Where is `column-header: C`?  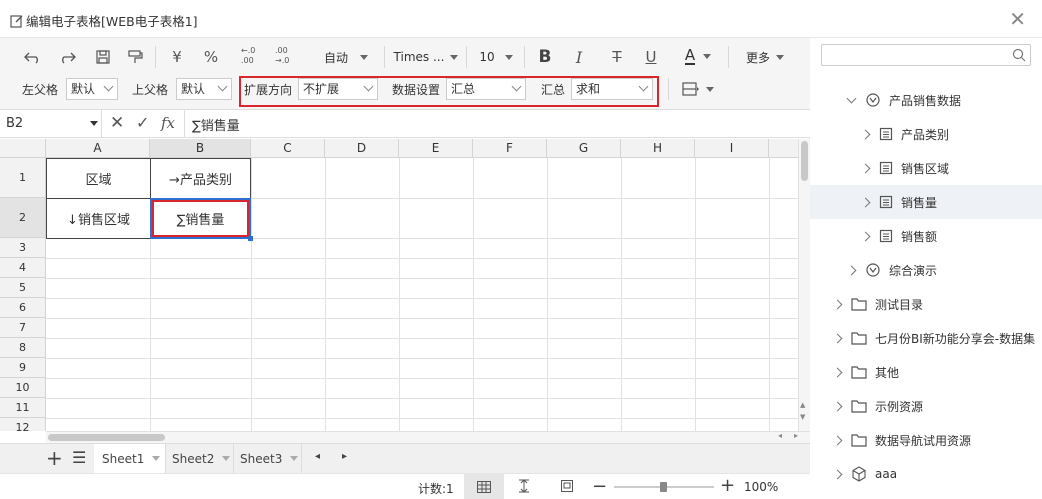
column-header: C is located at coordinates (288, 148).